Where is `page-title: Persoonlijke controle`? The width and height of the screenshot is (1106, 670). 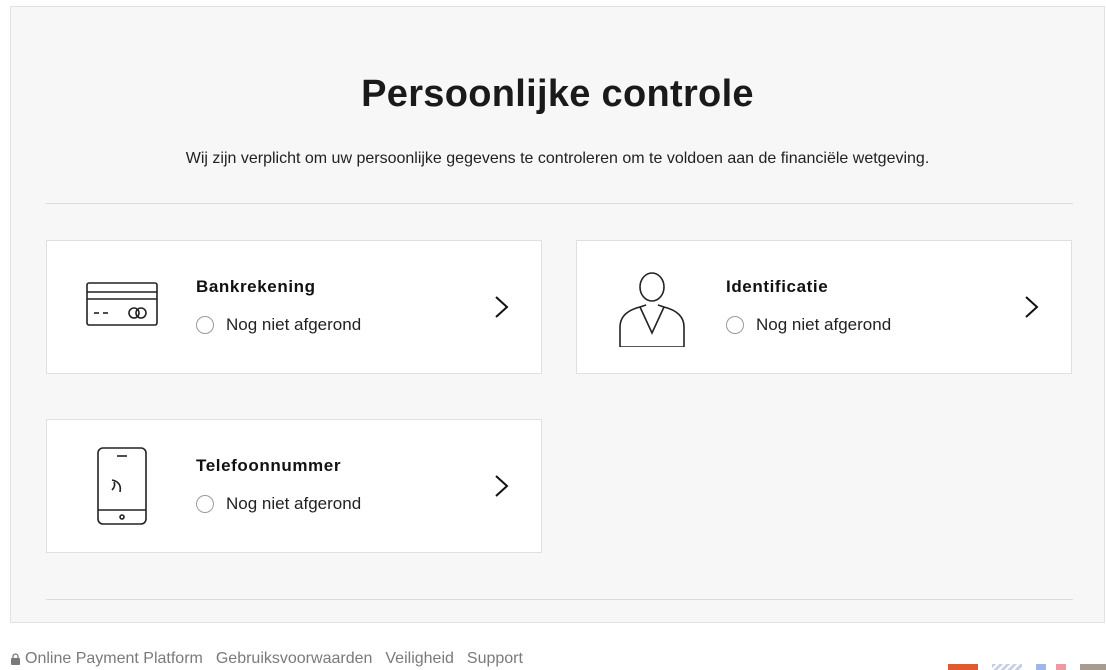
page-title: Persoonlijke controle is located at coordinates (557, 94).